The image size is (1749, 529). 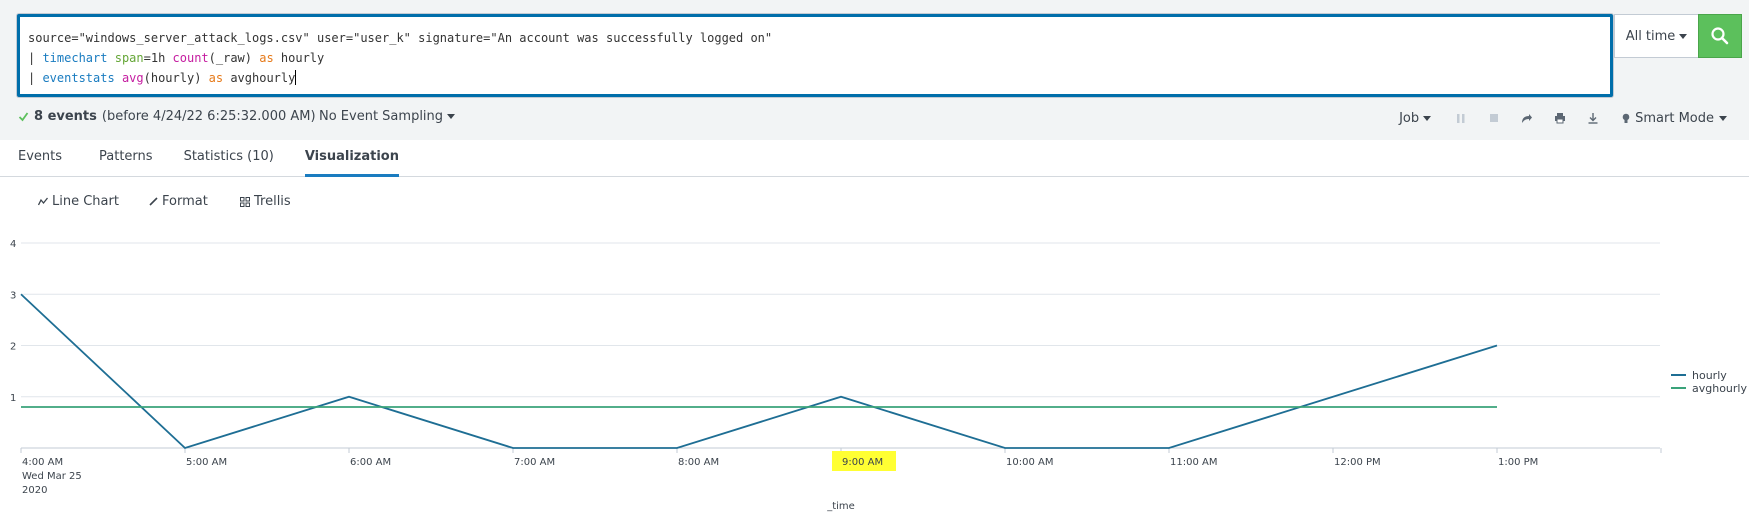 I want to click on x-tick-label: 8:00 AM, so click(x=698, y=462).